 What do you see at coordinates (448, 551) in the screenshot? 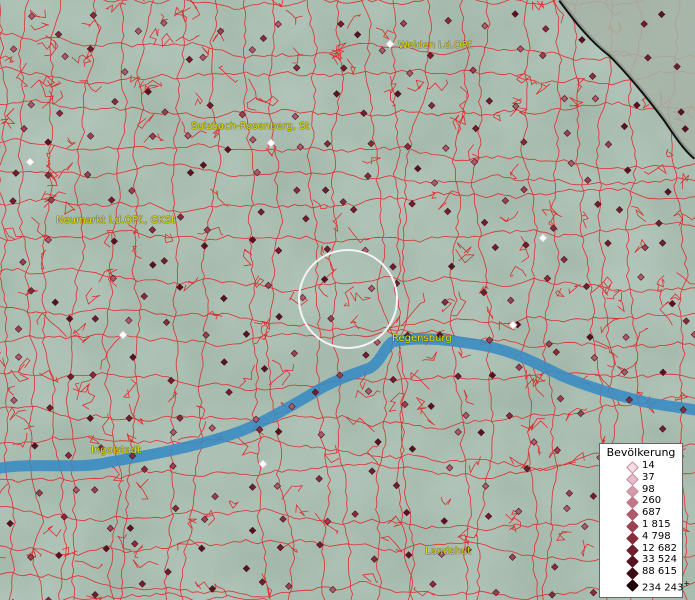
I see `label-landshut: Landshut` at bounding box center [448, 551].